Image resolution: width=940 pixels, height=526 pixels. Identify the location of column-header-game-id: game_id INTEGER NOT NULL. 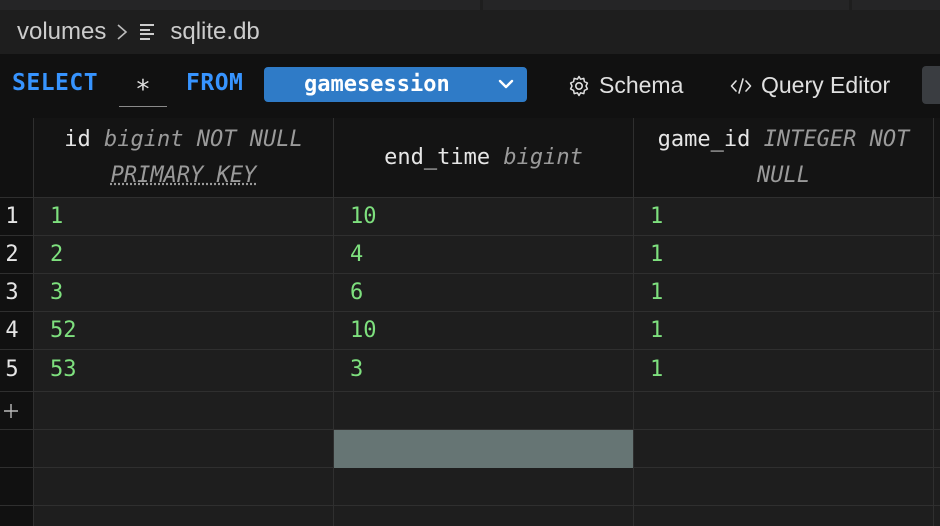
(783, 157).